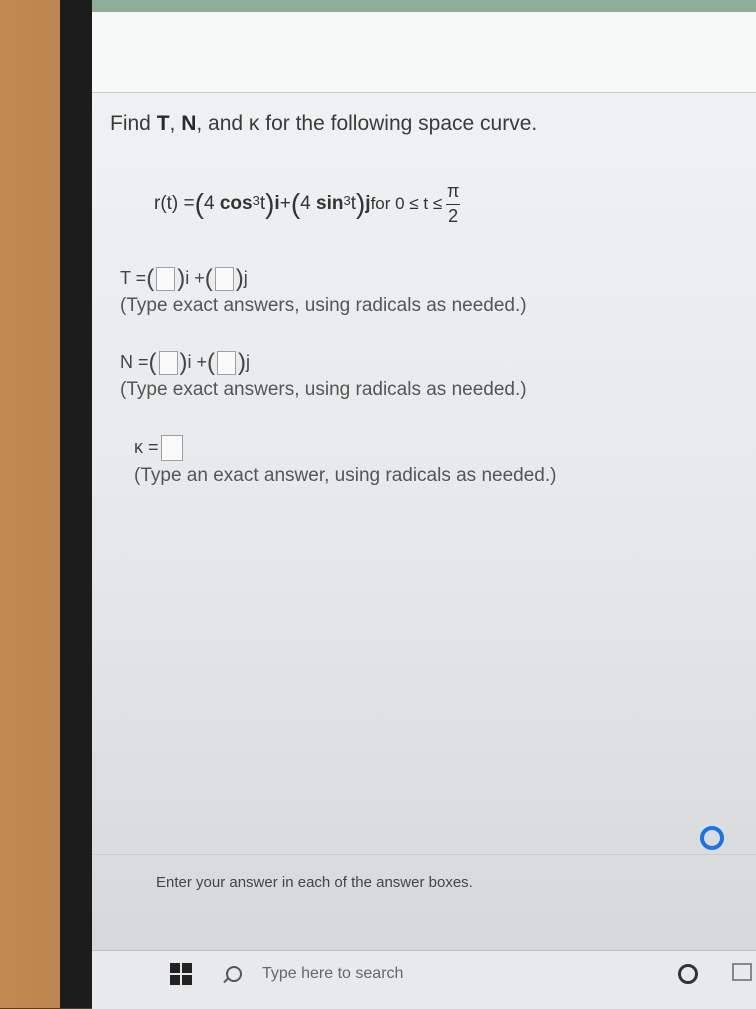  Describe the element at coordinates (209, 204) in the screenshot. I see `term1-coef: 4` at that location.